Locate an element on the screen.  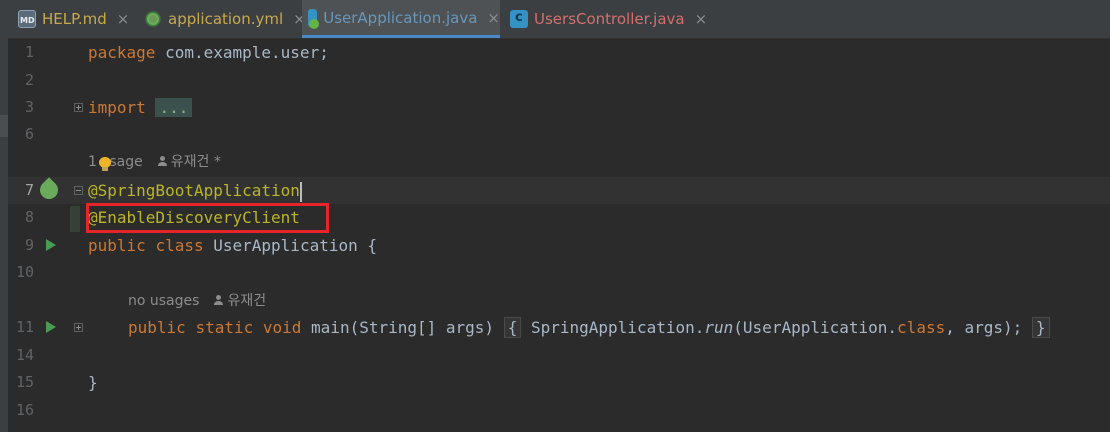
tab-label: UsersController.java is located at coordinates (609, 19).